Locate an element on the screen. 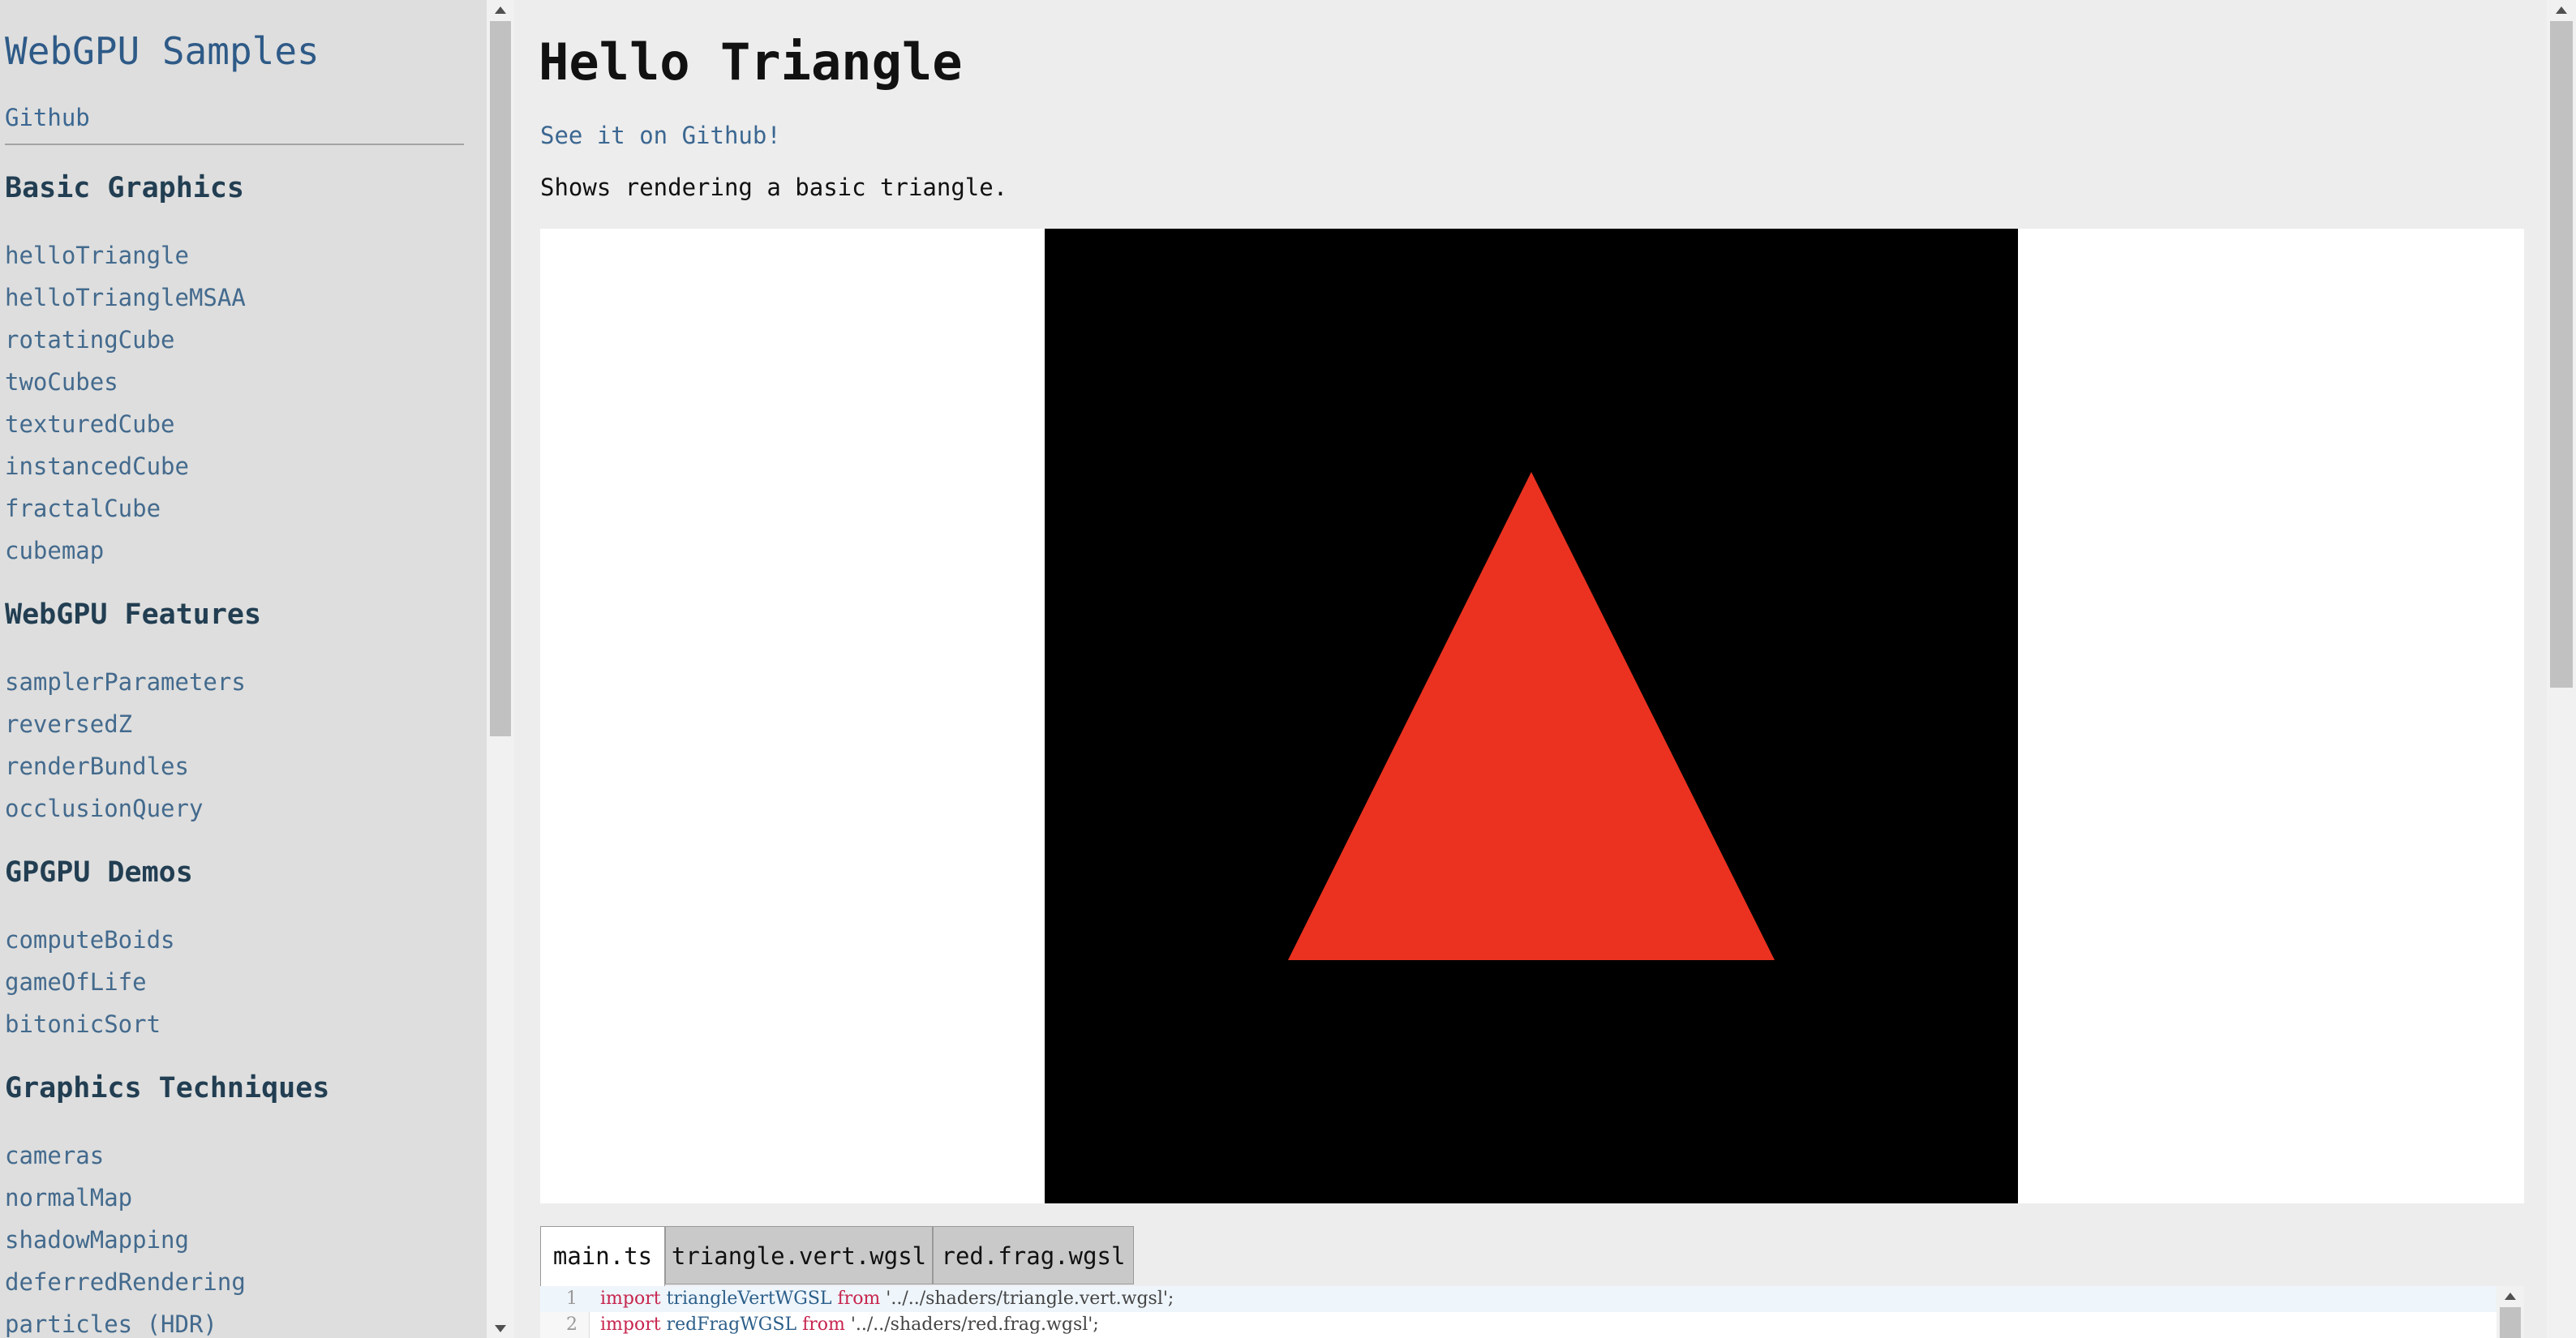 Image resolution: width=2576 pixels, height=1338 pixels. sidebar-github-link: Github is located at coordinates (47, 117).